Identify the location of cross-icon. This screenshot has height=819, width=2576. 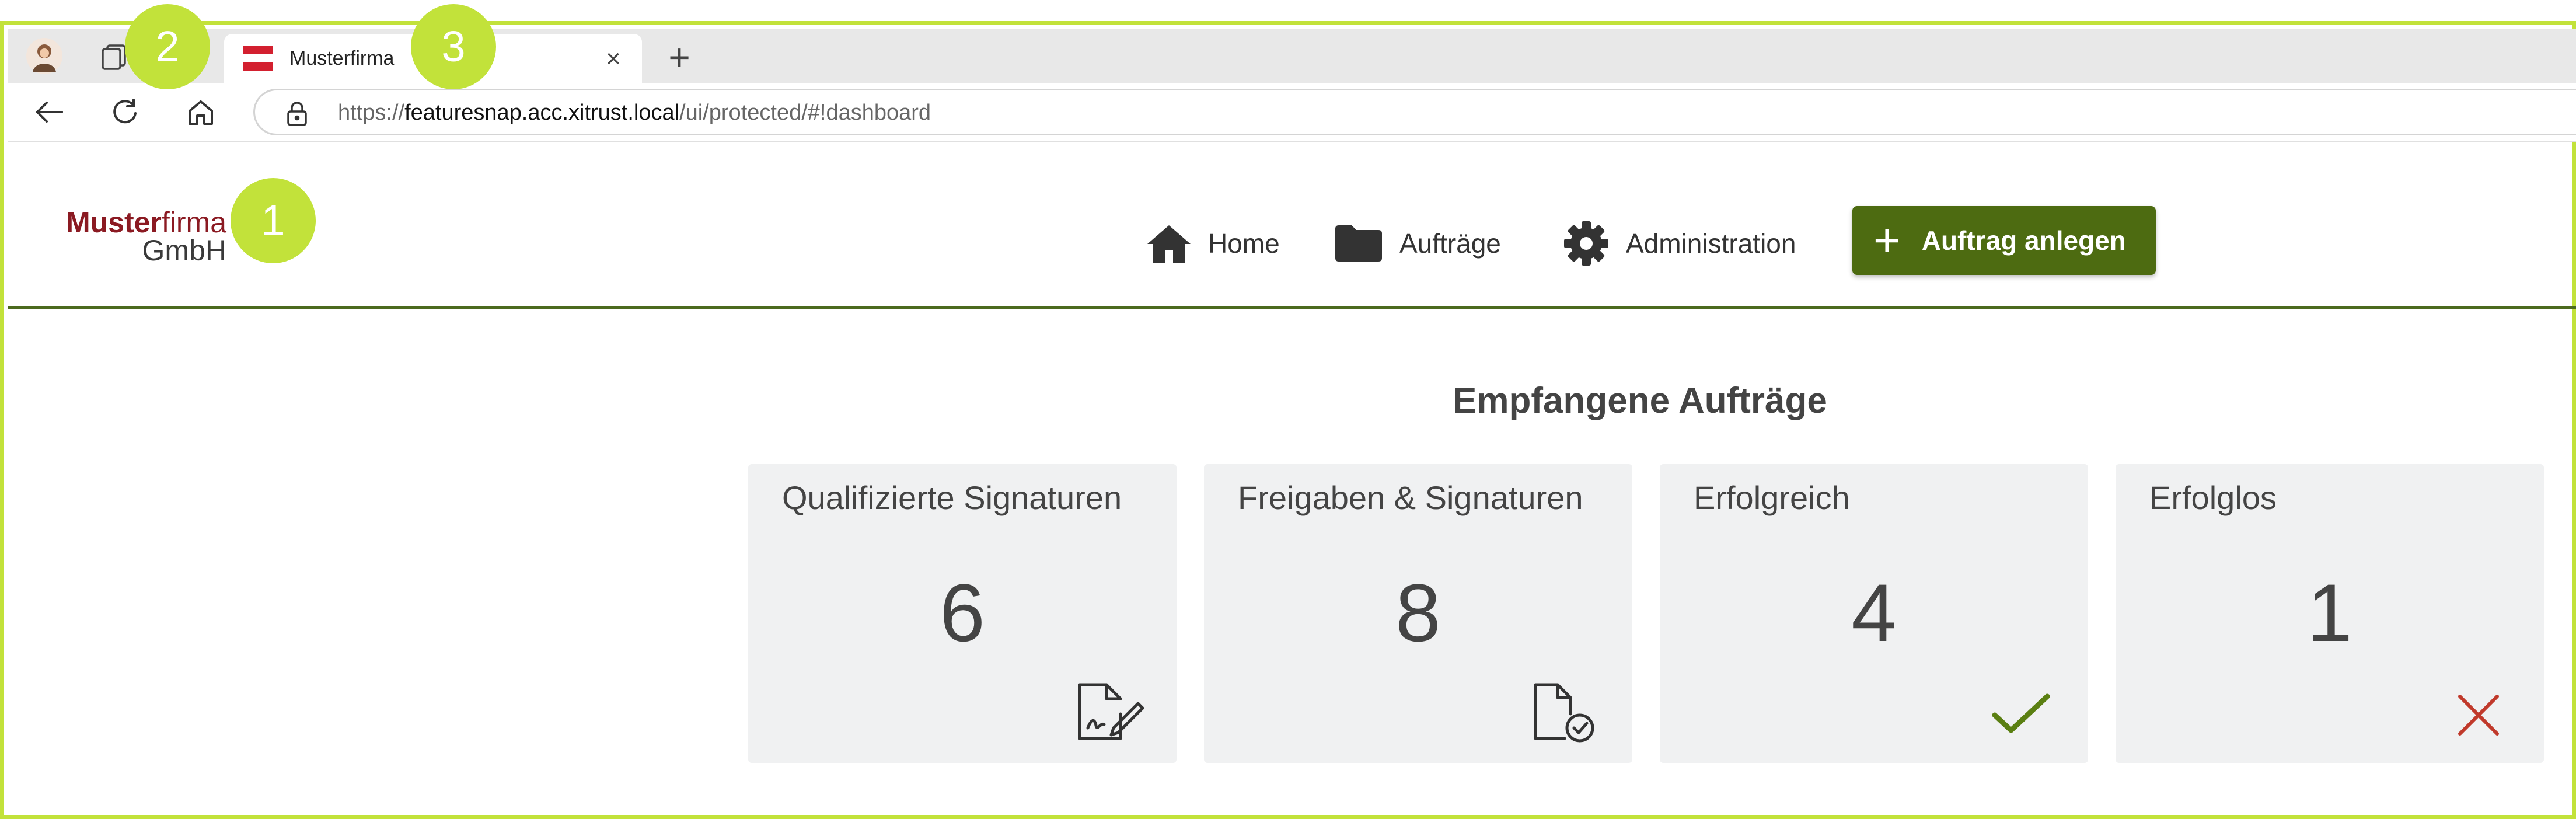
(2477, 715).